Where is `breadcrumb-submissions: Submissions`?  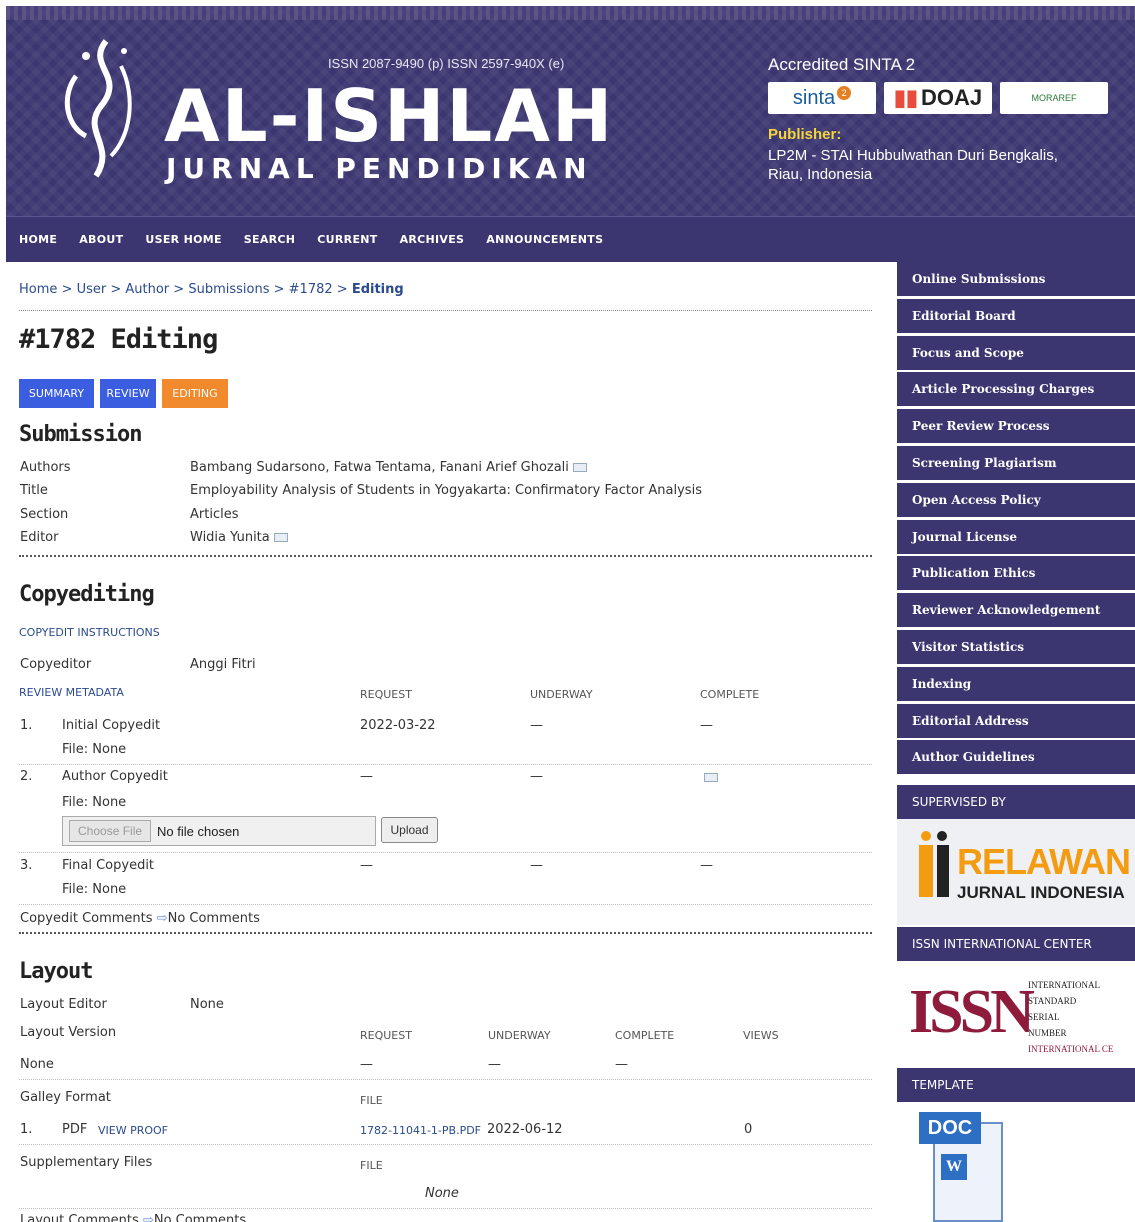 breadcrumb-submissions: Submissions is located at coordinates (228, 289).